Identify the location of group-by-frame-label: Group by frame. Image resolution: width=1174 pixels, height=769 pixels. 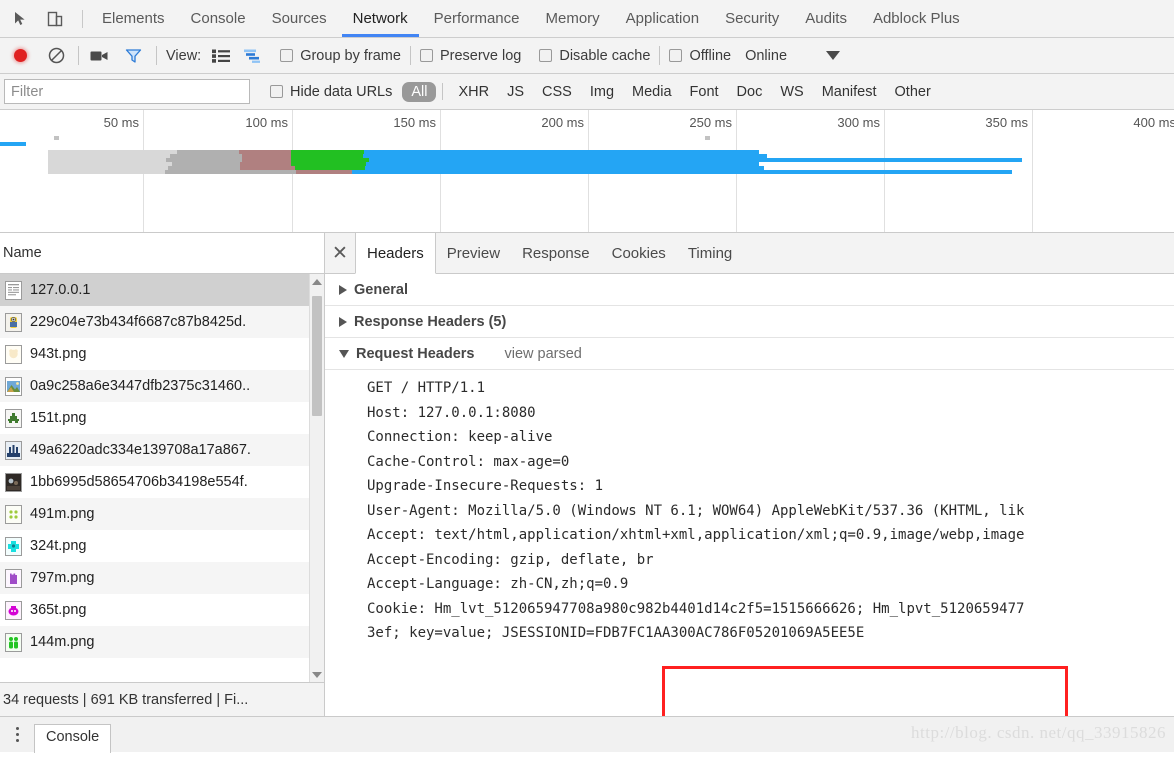
(350, 55).